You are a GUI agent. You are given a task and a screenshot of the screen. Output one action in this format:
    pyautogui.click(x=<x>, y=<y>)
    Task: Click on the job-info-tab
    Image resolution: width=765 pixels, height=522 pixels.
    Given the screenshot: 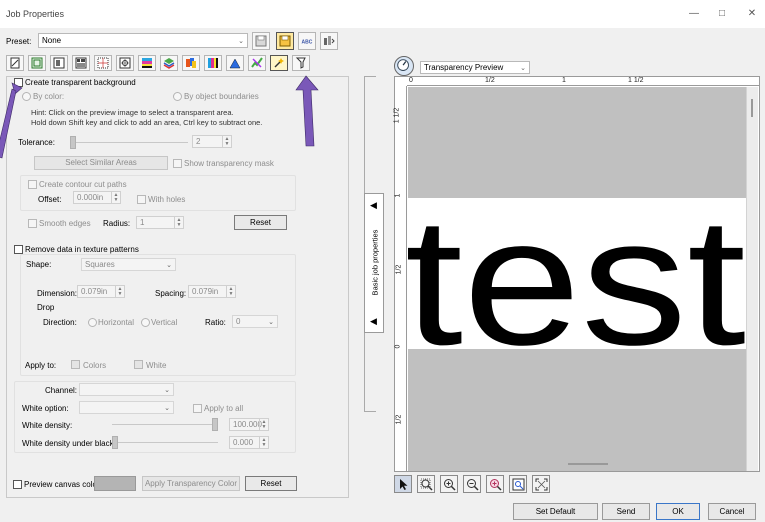 What is the action you would take?
    pyautogui.click(x=15, y=63)
    